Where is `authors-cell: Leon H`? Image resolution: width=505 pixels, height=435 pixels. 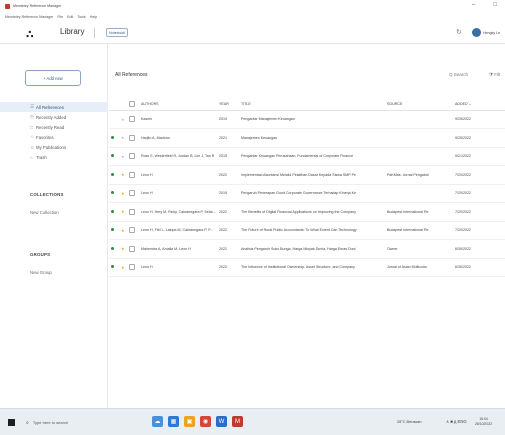 authors-cell: Leon H is located at coordinates (178, 267).